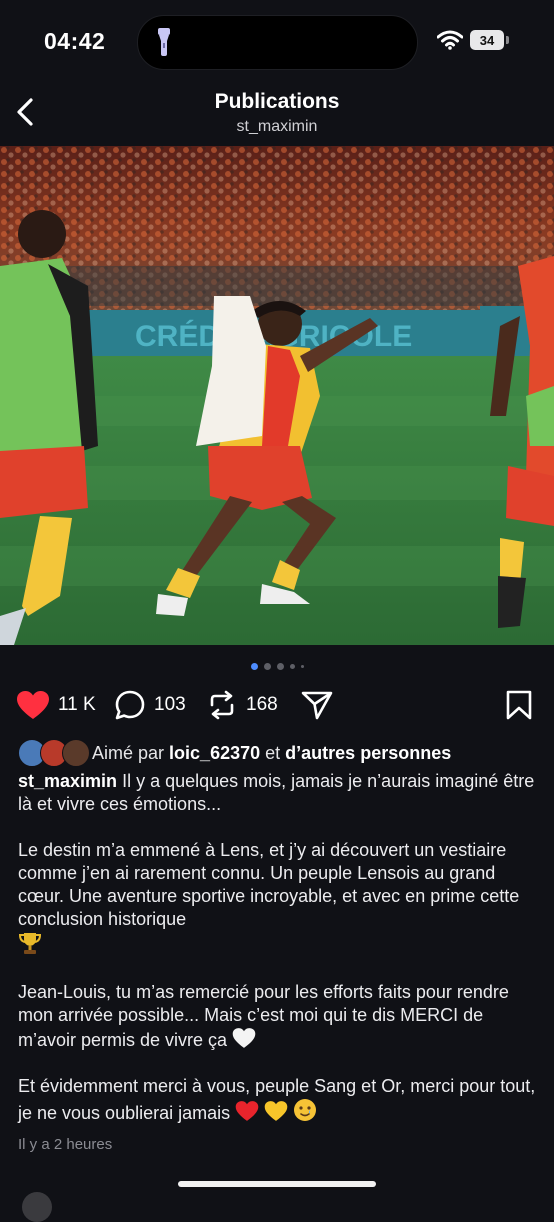 The image size is (554, 1222). I want to click on bookmark-icon, so click(519, 705).